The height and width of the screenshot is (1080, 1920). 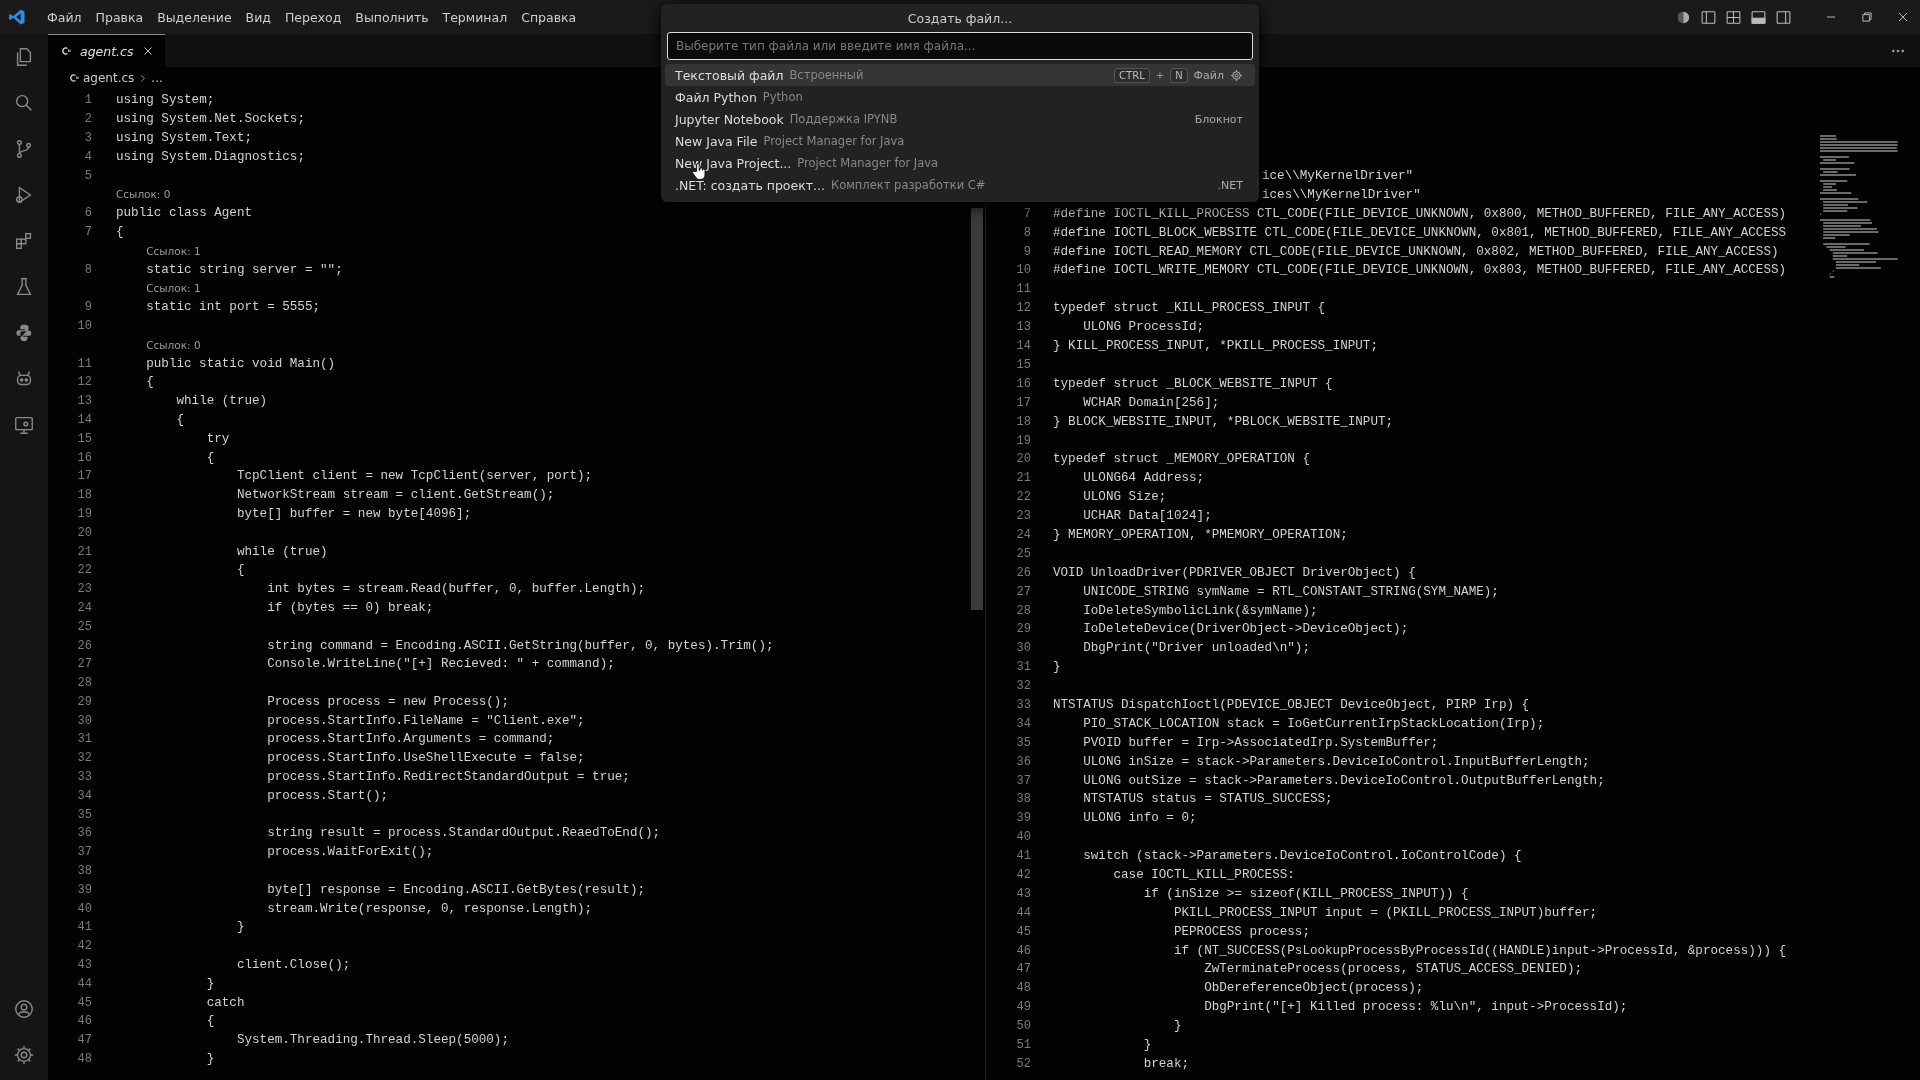 I want to click on code-line: process.StartInfo.FileName = "Client.exe";, so click(x=426, y=720).